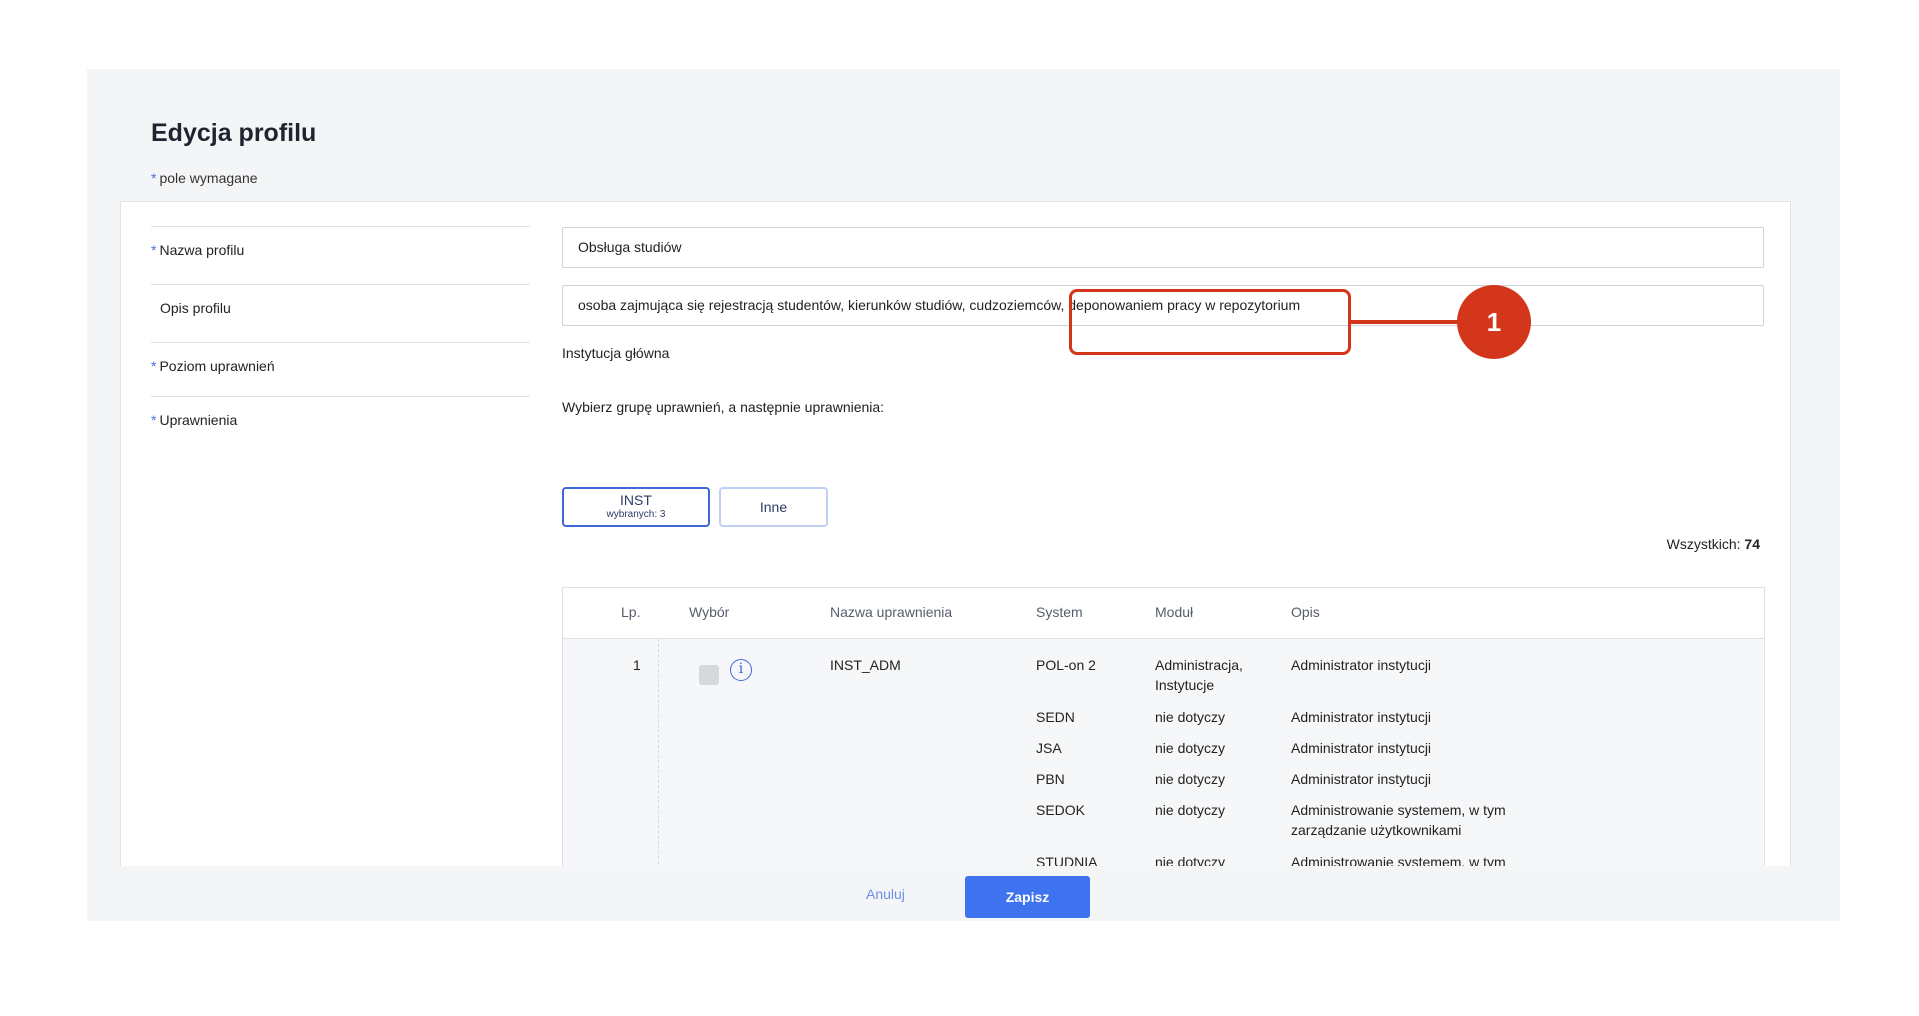 The height and width of the screenshot is (1016, 1919). I want to click on col-permission-name: Nazwa uprawnienia, so click(891, 612).